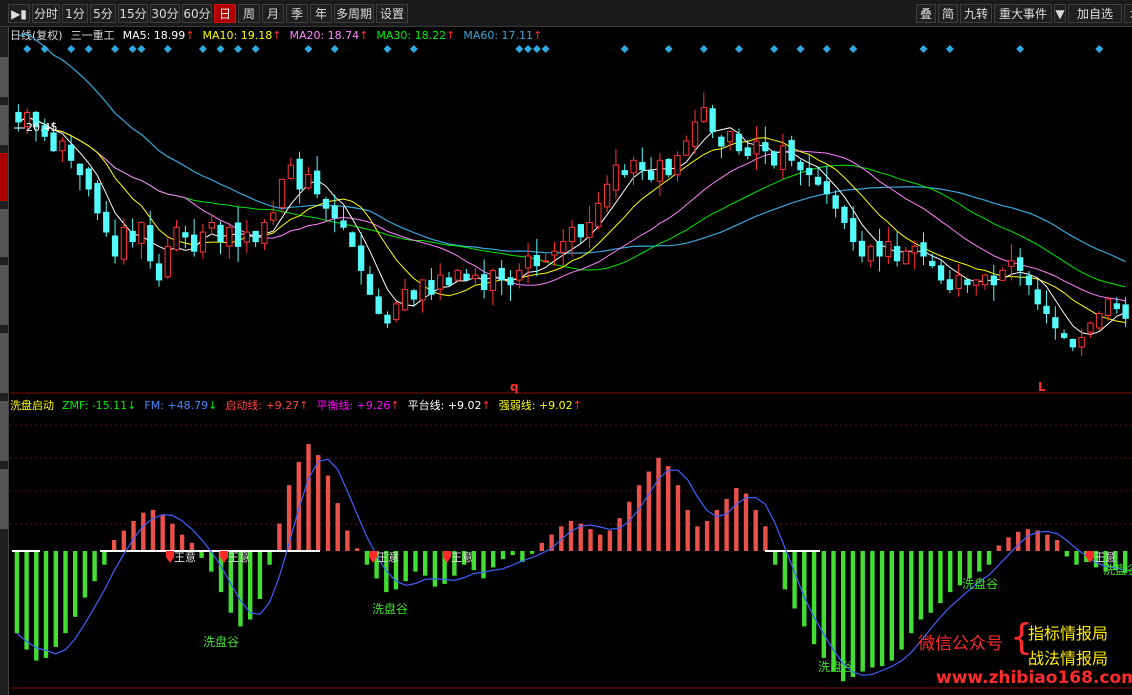 The image size is (1132, 695). What do you see at coordinates (1105, 557) in the screenshot?
I see `signal-label: 王意` at bounding box center [1105, 557].